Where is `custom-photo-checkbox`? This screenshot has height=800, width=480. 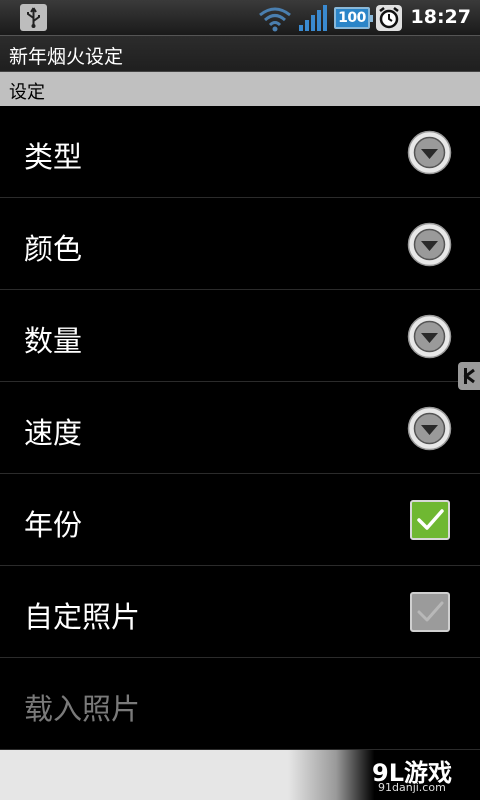
custom-photo-checkbox is located at coordinates (430, 612).